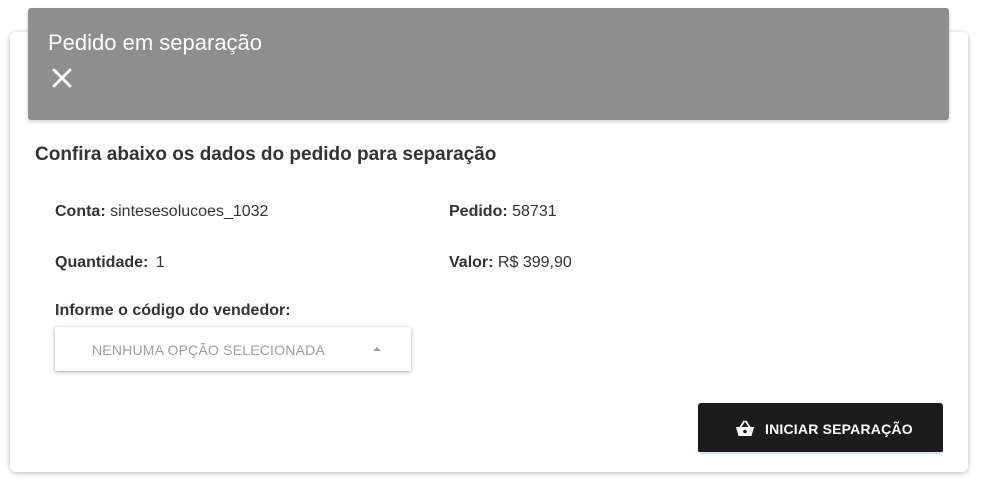 This screenshot has height=486, width=983. I want to click on account-label: Conta:, so click(80, 211).